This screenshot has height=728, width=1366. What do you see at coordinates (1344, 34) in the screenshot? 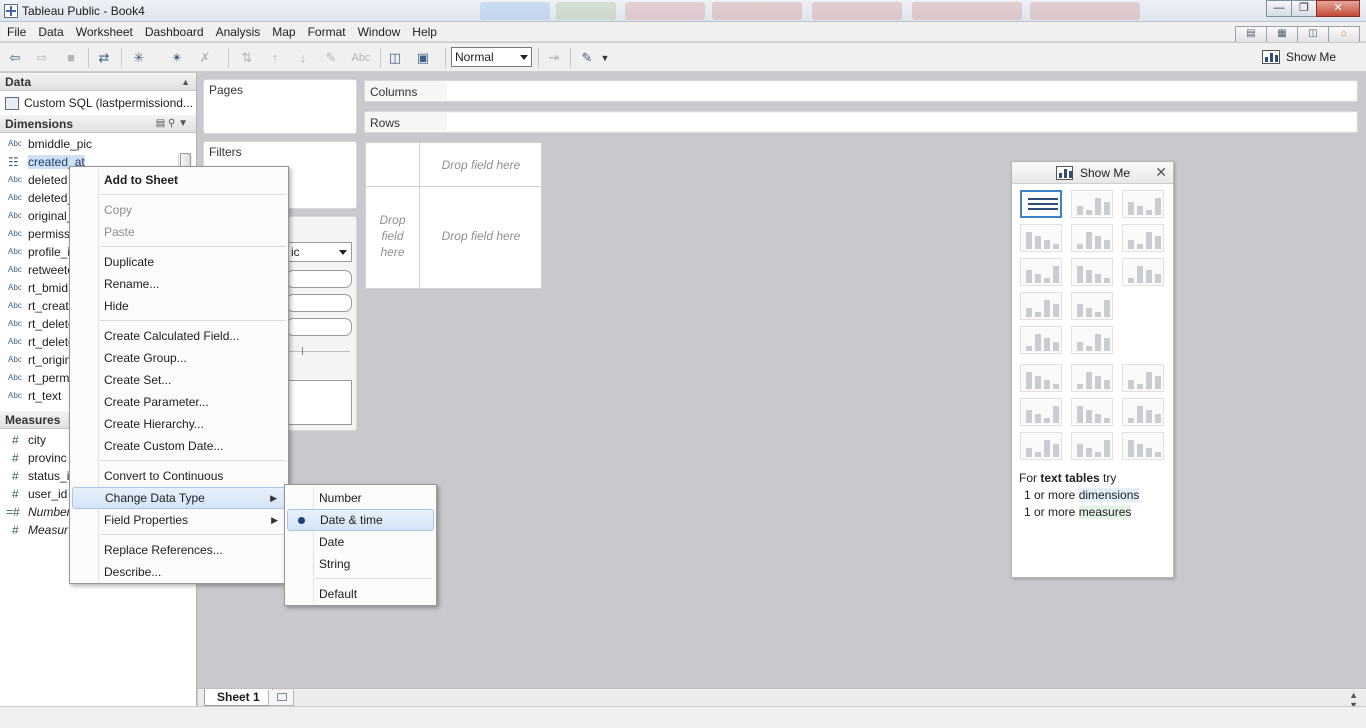
I see `home-view-tab: ⌂` at bounding box center [1344, 34].